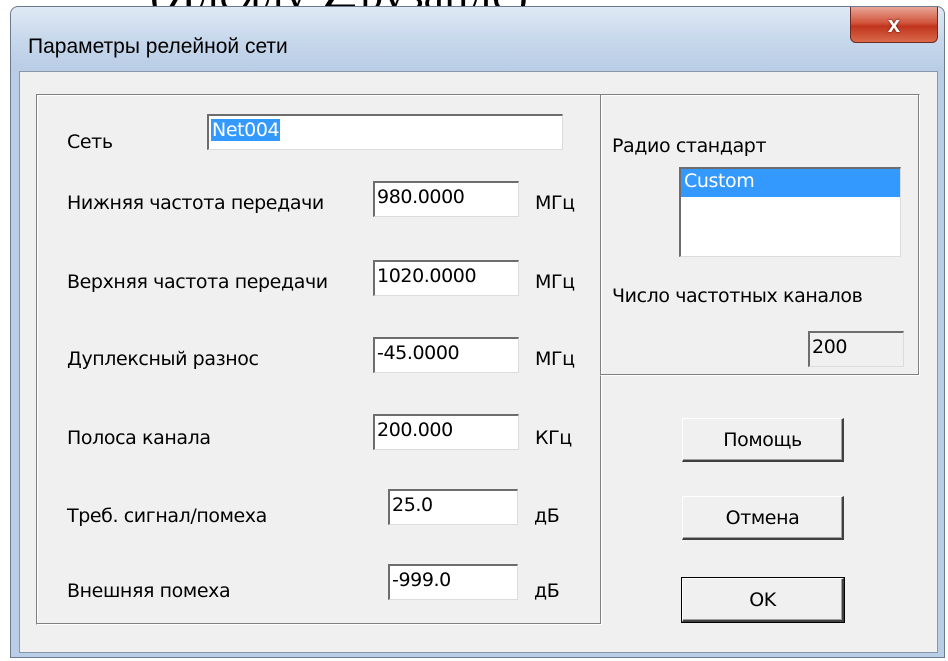 The image size is (948, 661). I want to click on network-name-value: Net004, so click(246, 130).